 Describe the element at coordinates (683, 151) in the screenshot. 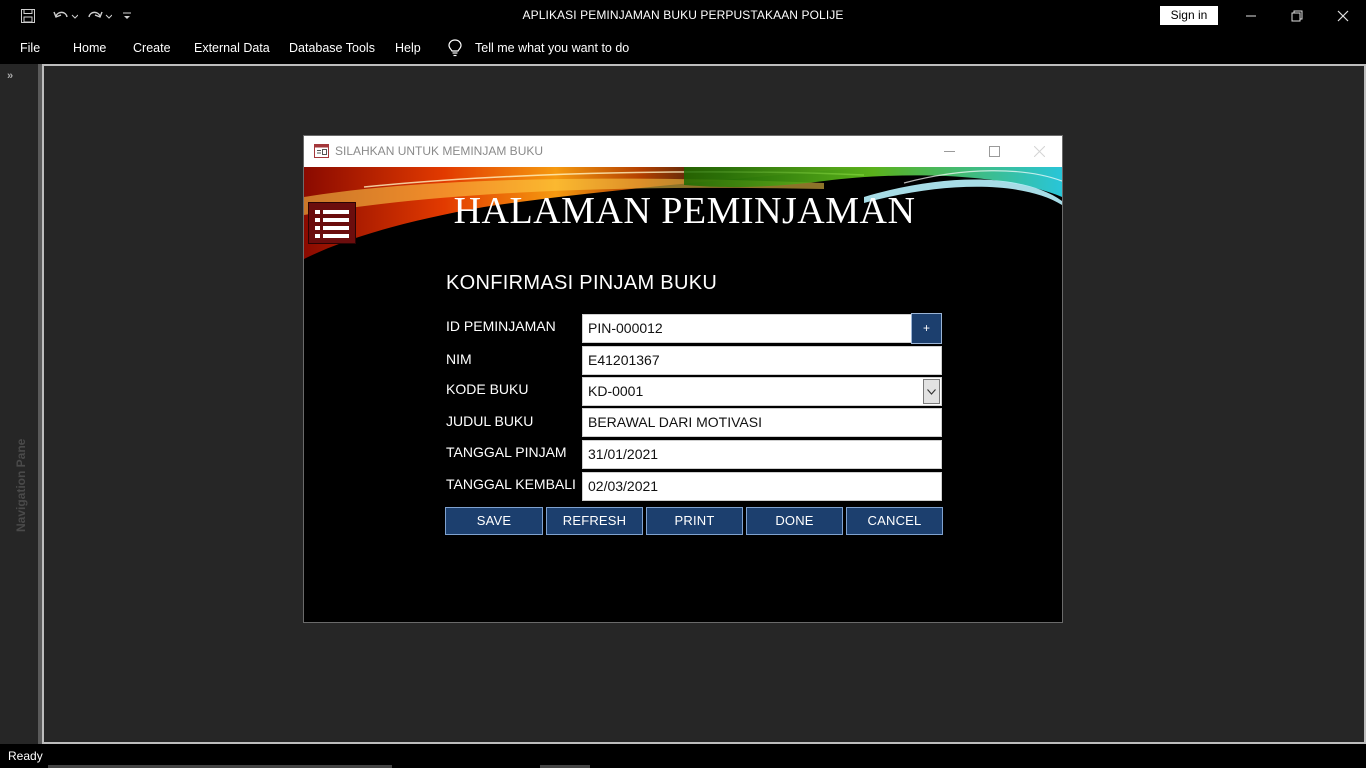

I see `form-title-bar: SILAHKAN UNTUK MEMINJAM BUKU` at that location.